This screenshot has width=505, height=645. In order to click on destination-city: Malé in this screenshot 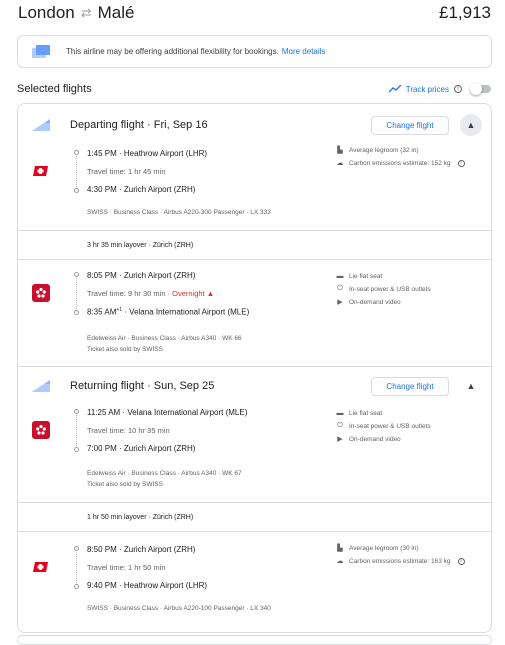, I will do `click(116, 12)`.